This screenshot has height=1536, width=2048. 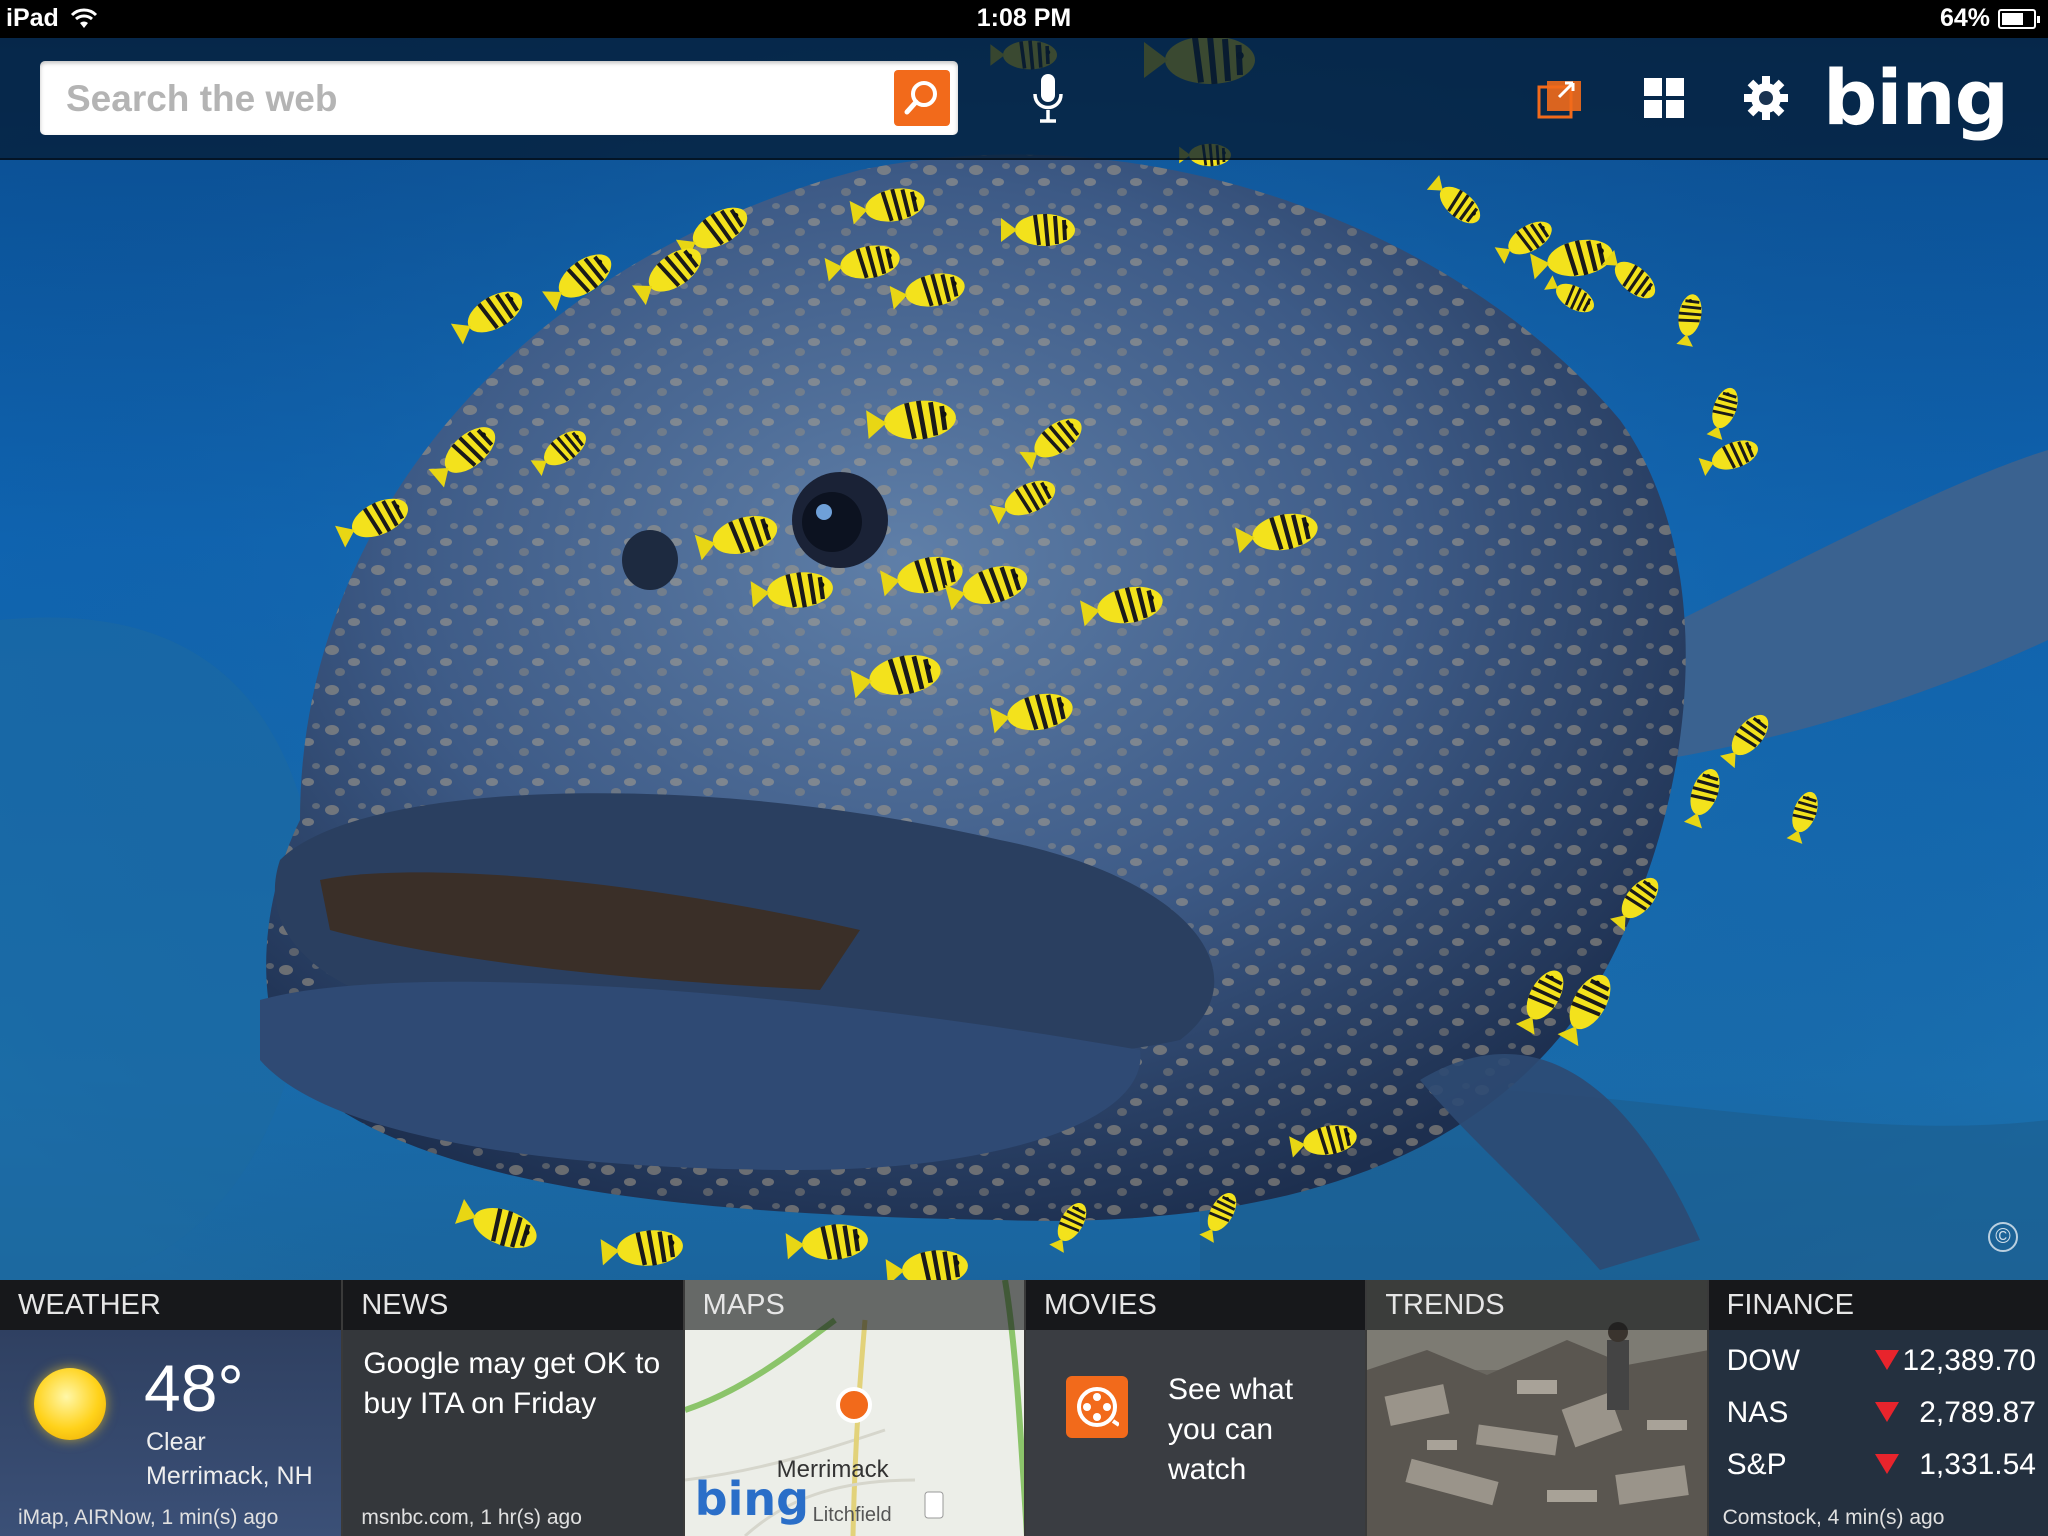 I want to click on finance-index-value: 12,389.70, so click(x=1969, y=1360).